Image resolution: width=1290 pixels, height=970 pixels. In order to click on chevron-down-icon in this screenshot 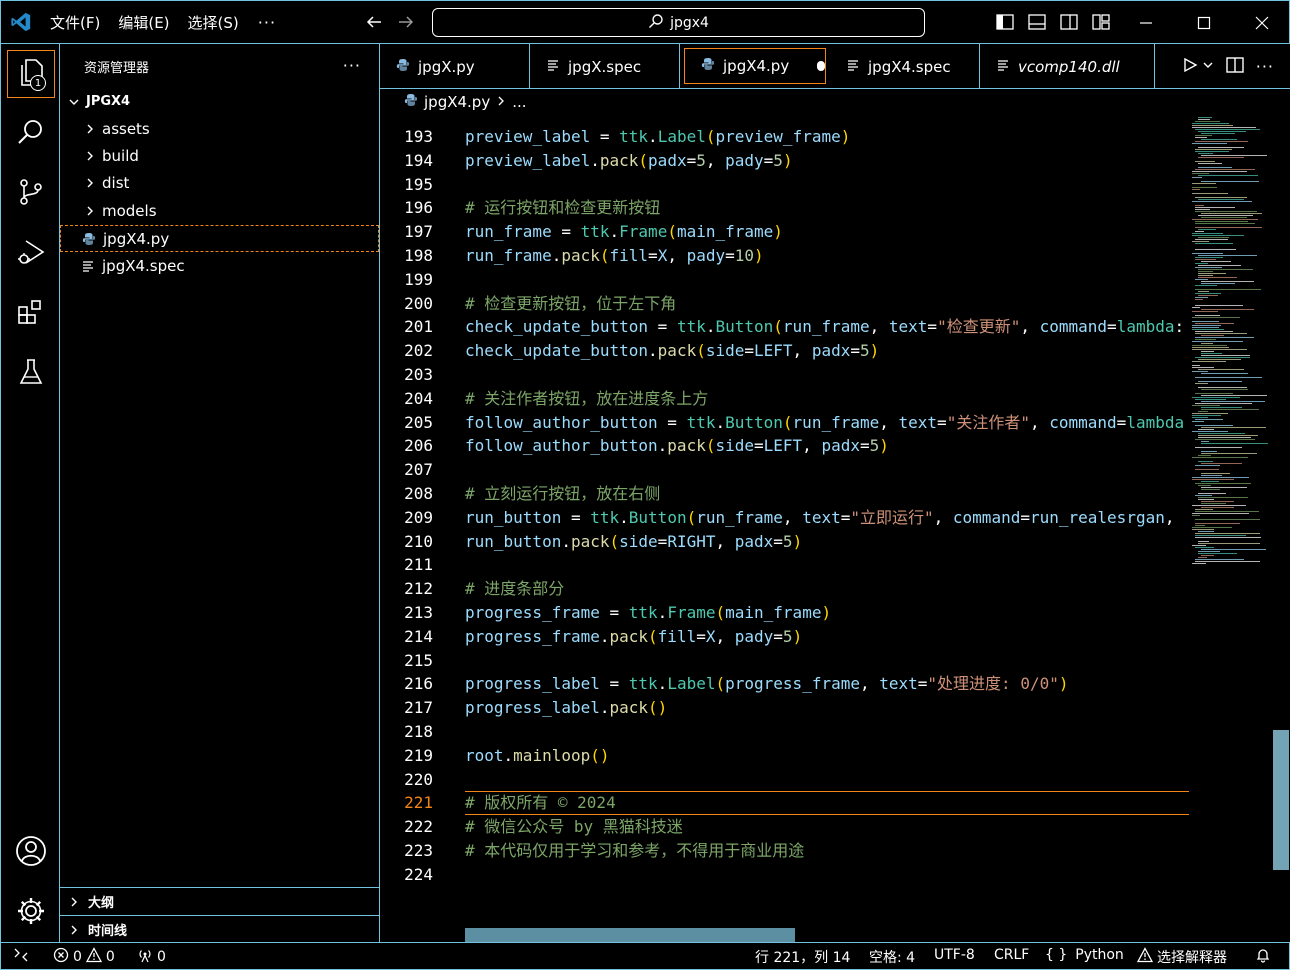, I will do `click(1208, 67)`.